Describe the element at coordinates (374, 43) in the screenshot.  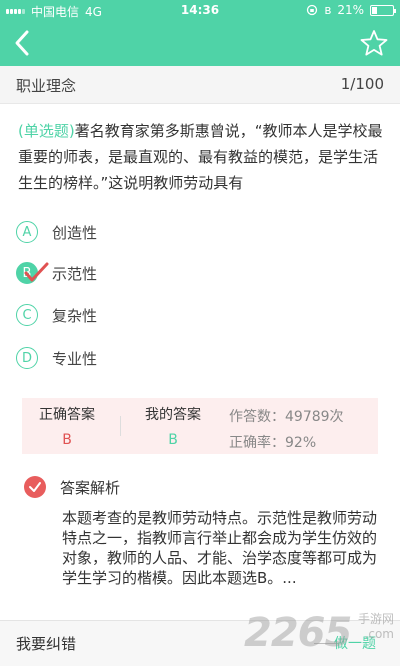
I see `favorite-star-icon` at that location.